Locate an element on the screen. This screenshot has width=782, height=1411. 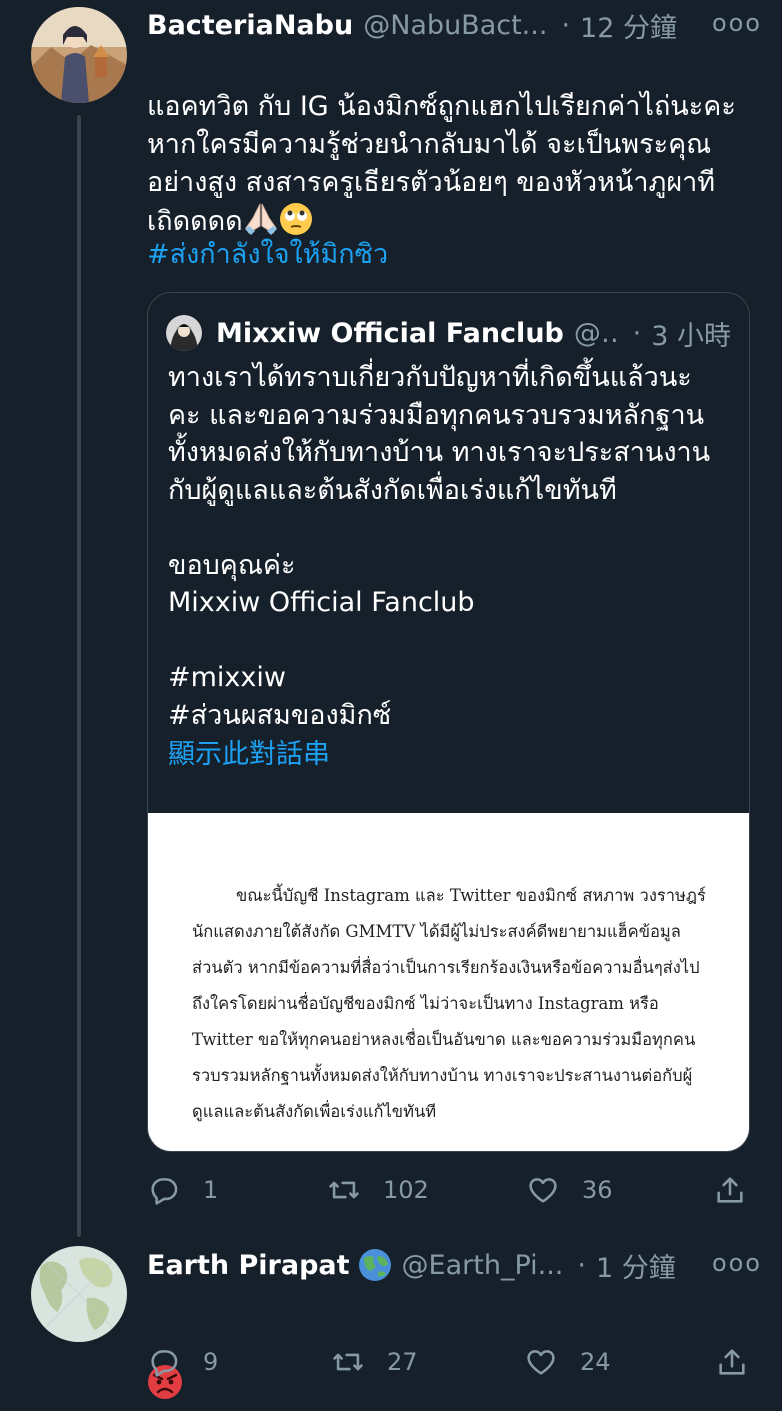
timestamp: 12 分鐘 is located at coordinates (628, 25).